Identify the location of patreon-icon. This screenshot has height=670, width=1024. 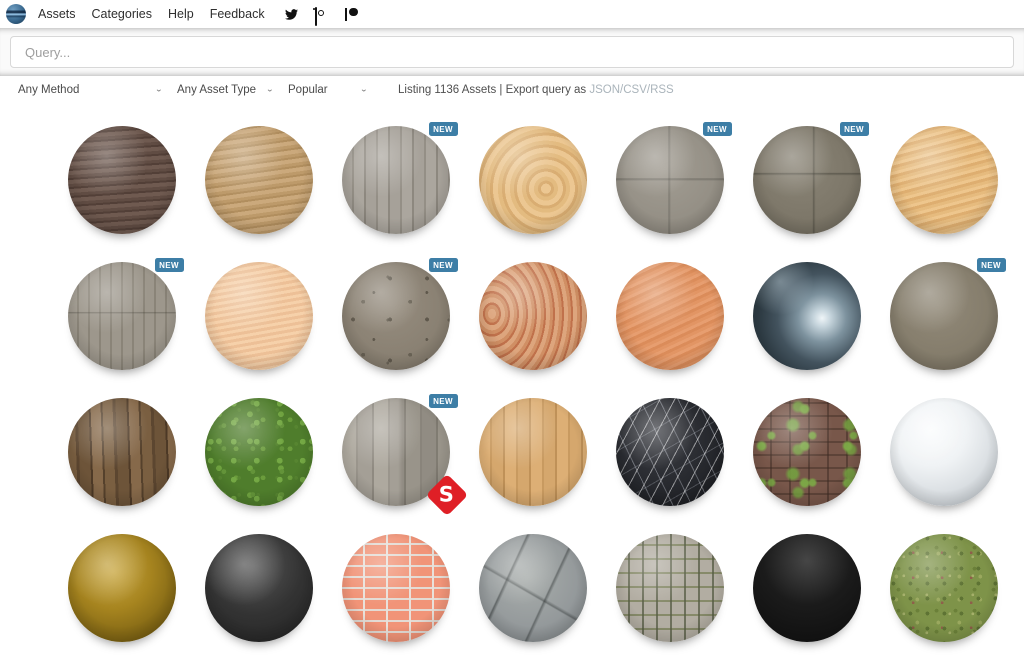
(351, 14).